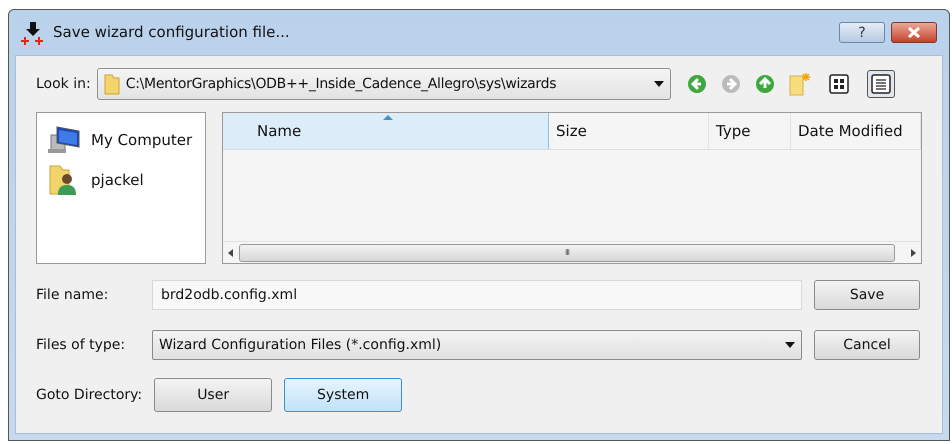 Image resolution: width=952 pixels, height=444 pixels. Describe the element at coordinates (81, 345) in the screenshot. I see `file-type-label: Files of type:` at that location.